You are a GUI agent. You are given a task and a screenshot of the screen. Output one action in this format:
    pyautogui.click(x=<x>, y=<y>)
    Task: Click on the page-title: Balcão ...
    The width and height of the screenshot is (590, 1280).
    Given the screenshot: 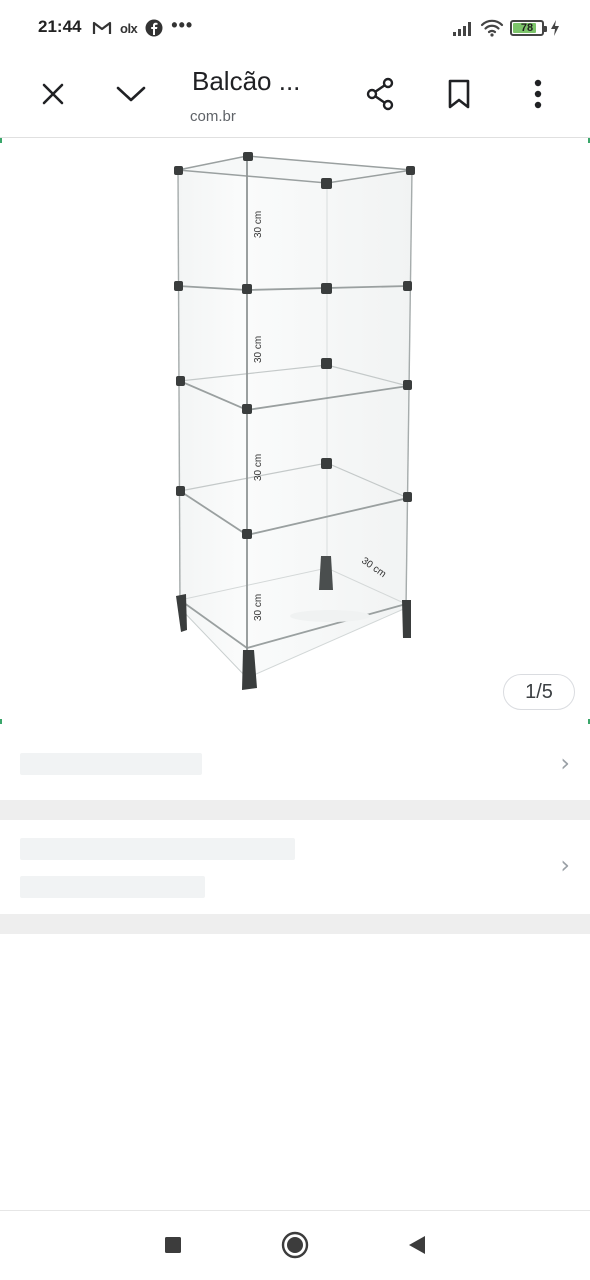 What is the action you would take?
    pyautogui.click(x=246, y=81)
    